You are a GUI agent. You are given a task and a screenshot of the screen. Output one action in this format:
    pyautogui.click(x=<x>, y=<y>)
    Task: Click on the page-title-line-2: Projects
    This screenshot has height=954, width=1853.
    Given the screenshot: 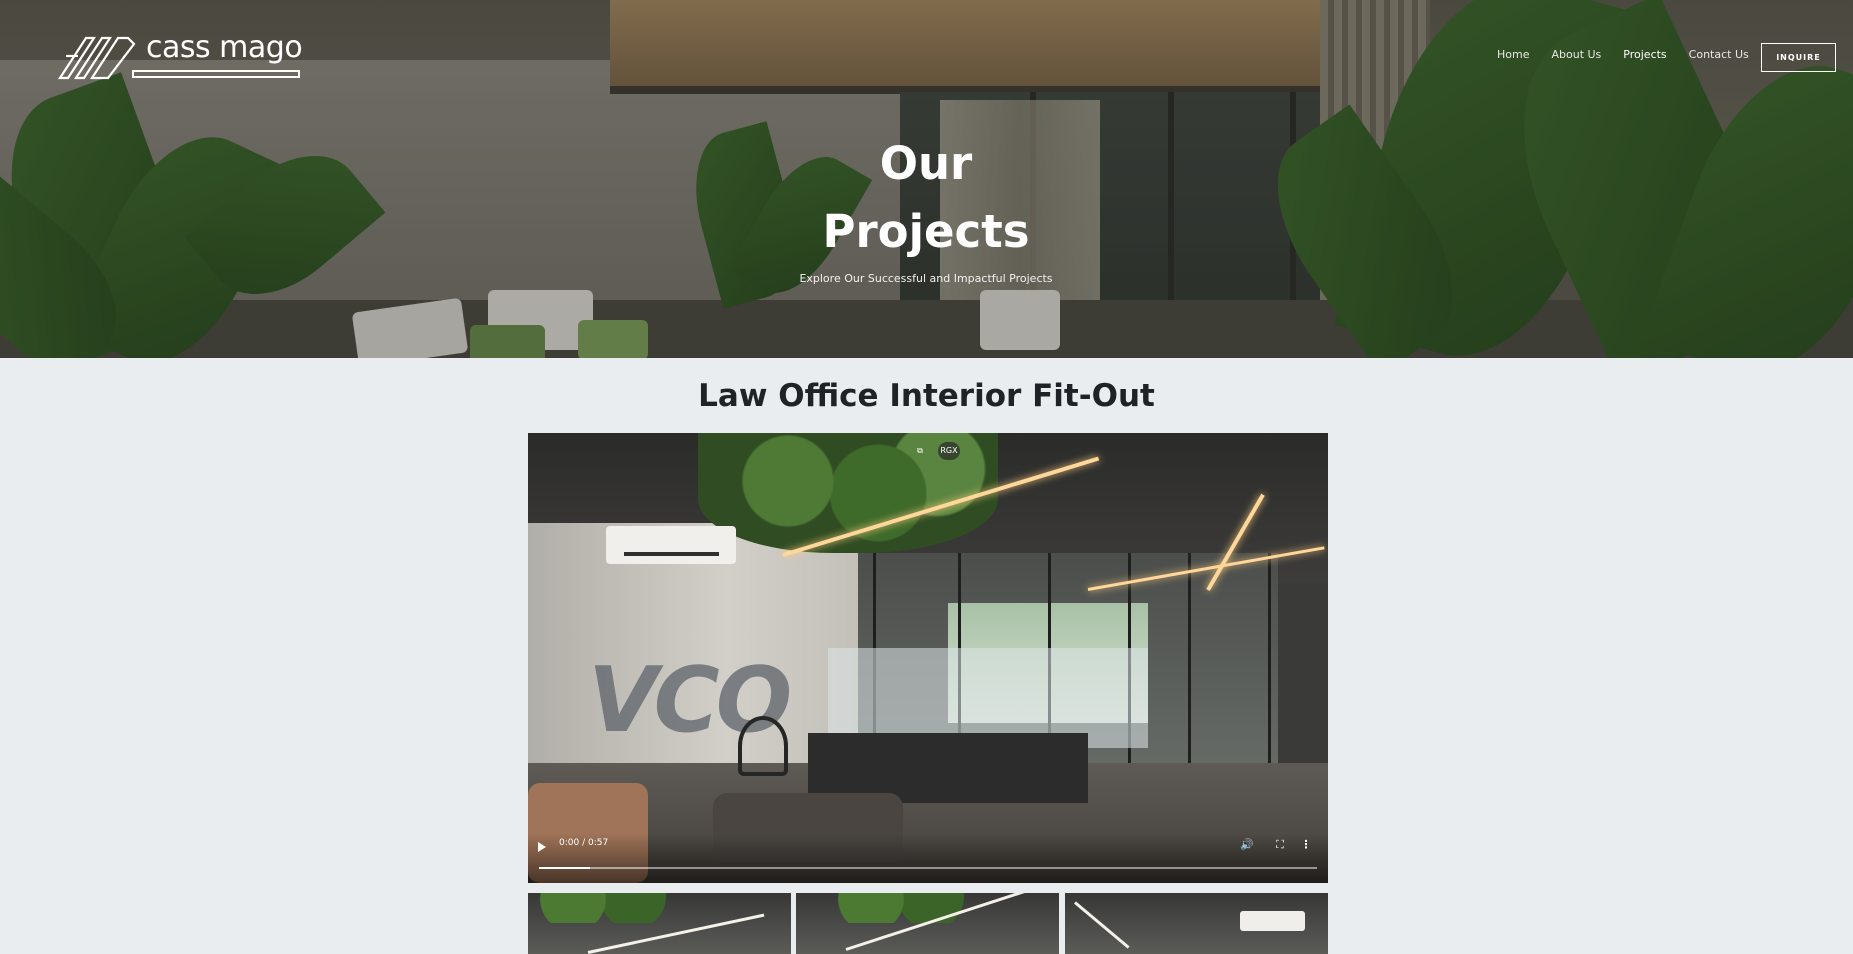 What is the action you would take?
    pyautogui.click(x=926, y=231)
    